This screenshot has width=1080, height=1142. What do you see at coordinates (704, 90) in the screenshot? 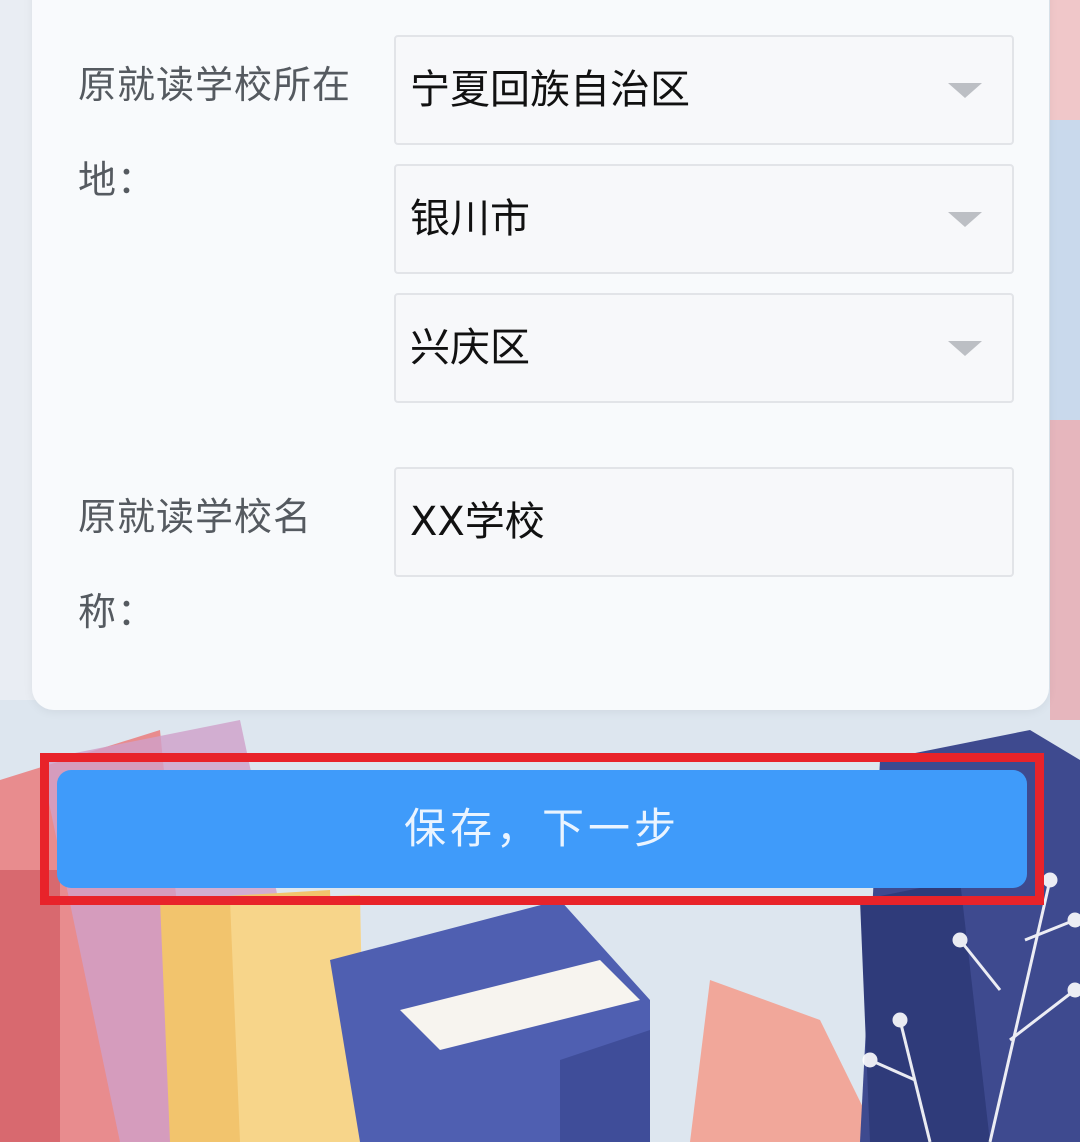
I see `province-select: 宁夏回族自治区` at bounding box center [704, 90].